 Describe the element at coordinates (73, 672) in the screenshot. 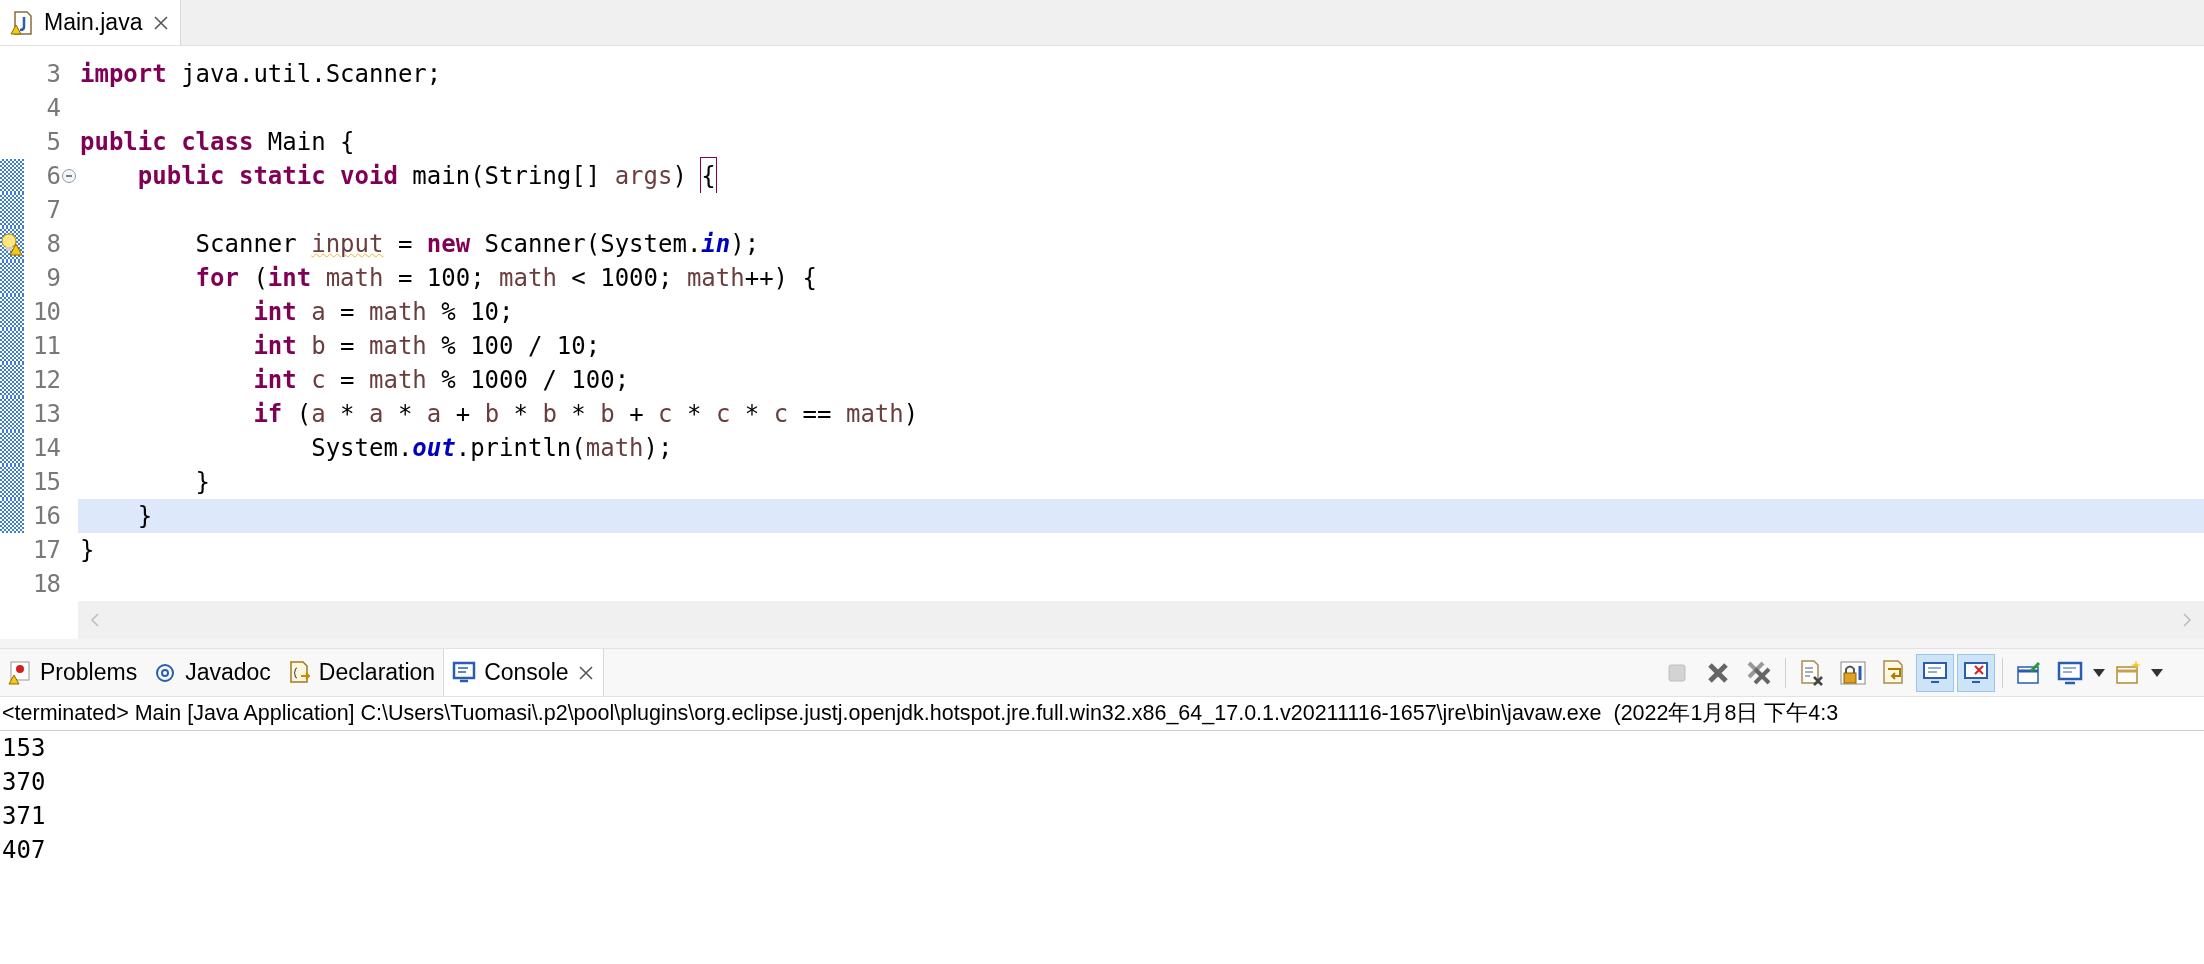

I see `panel-tab: Problems` at that location.